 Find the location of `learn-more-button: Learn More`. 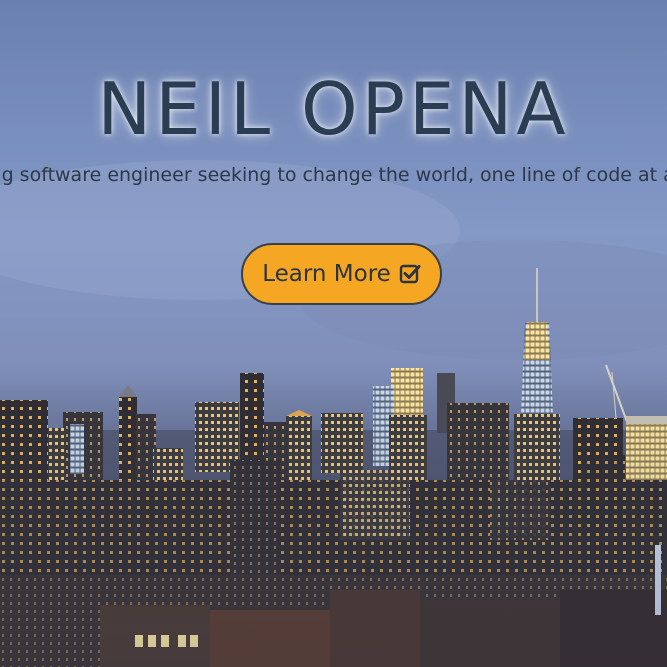

learn-more-button: Learn More is located at coordinates (341, 274).